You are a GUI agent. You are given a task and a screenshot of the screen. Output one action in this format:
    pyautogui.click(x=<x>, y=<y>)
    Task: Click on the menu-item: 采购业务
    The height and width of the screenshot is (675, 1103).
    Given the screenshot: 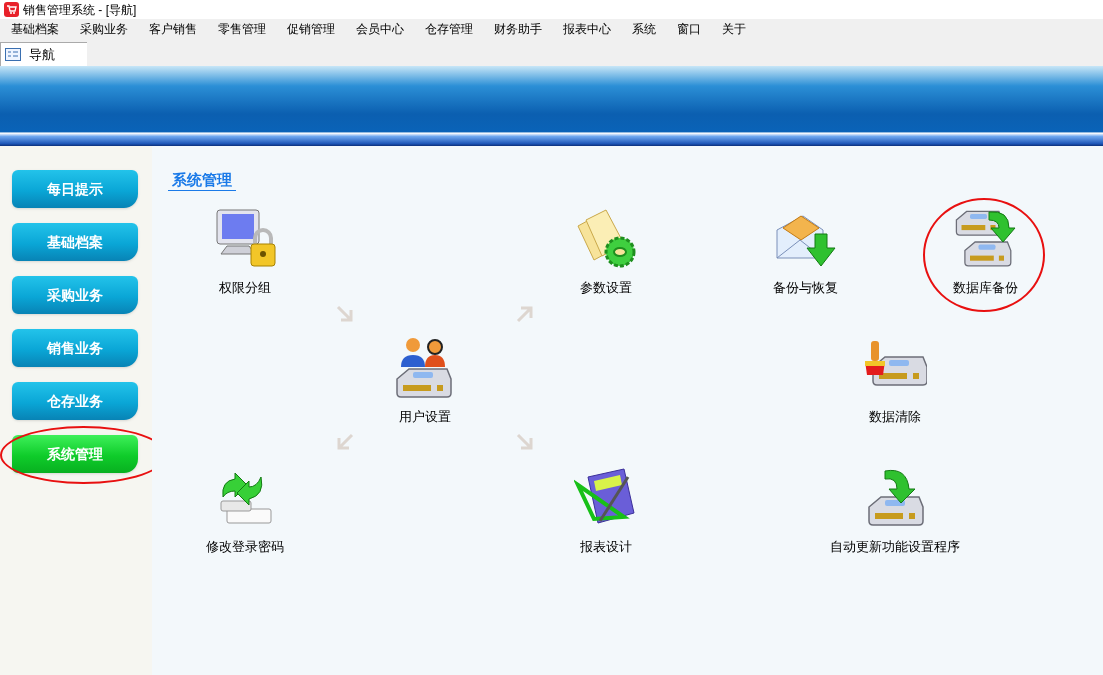 What is the action you would take?
    pyautogui.click(x=104, y=29)
    